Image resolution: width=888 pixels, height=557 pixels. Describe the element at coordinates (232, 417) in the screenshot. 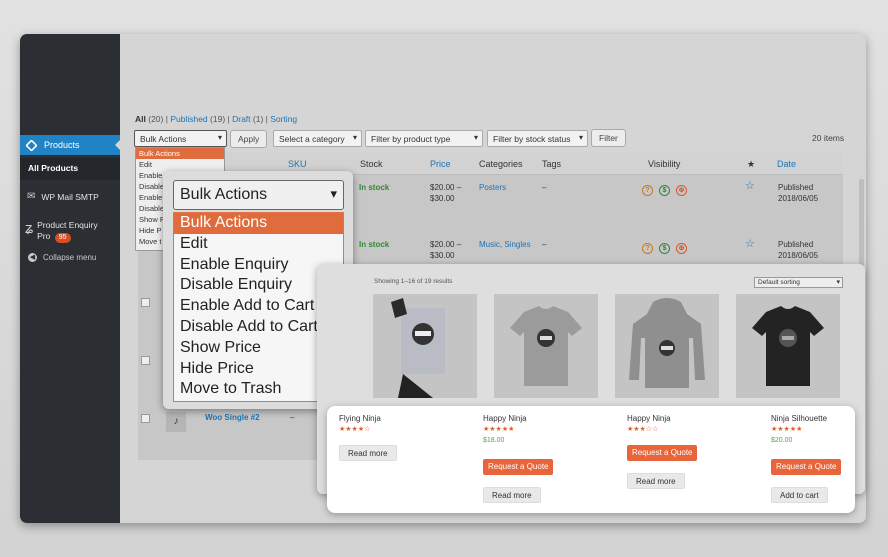

I see `woo-single-link: Woo Single #2` at that location.